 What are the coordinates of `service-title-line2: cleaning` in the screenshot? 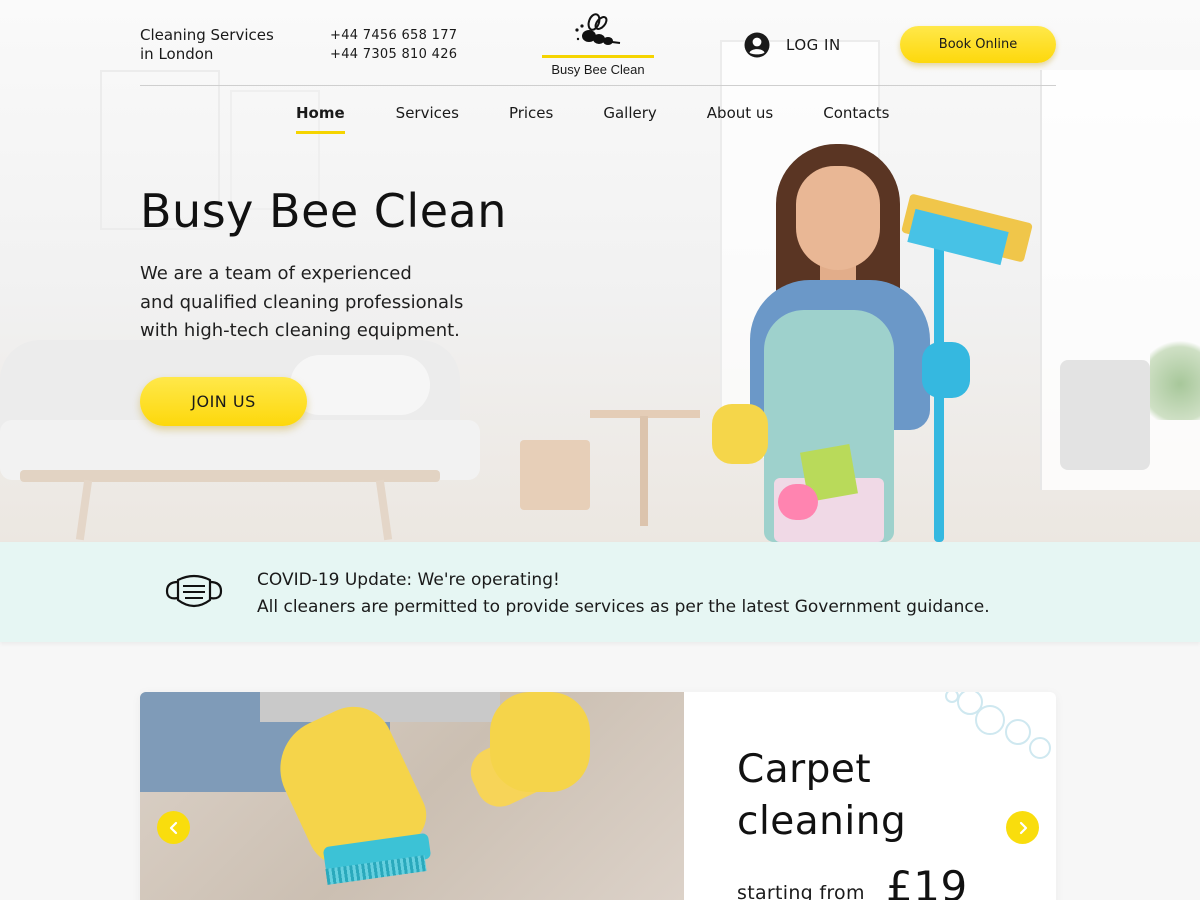 It's located at (822, 821).